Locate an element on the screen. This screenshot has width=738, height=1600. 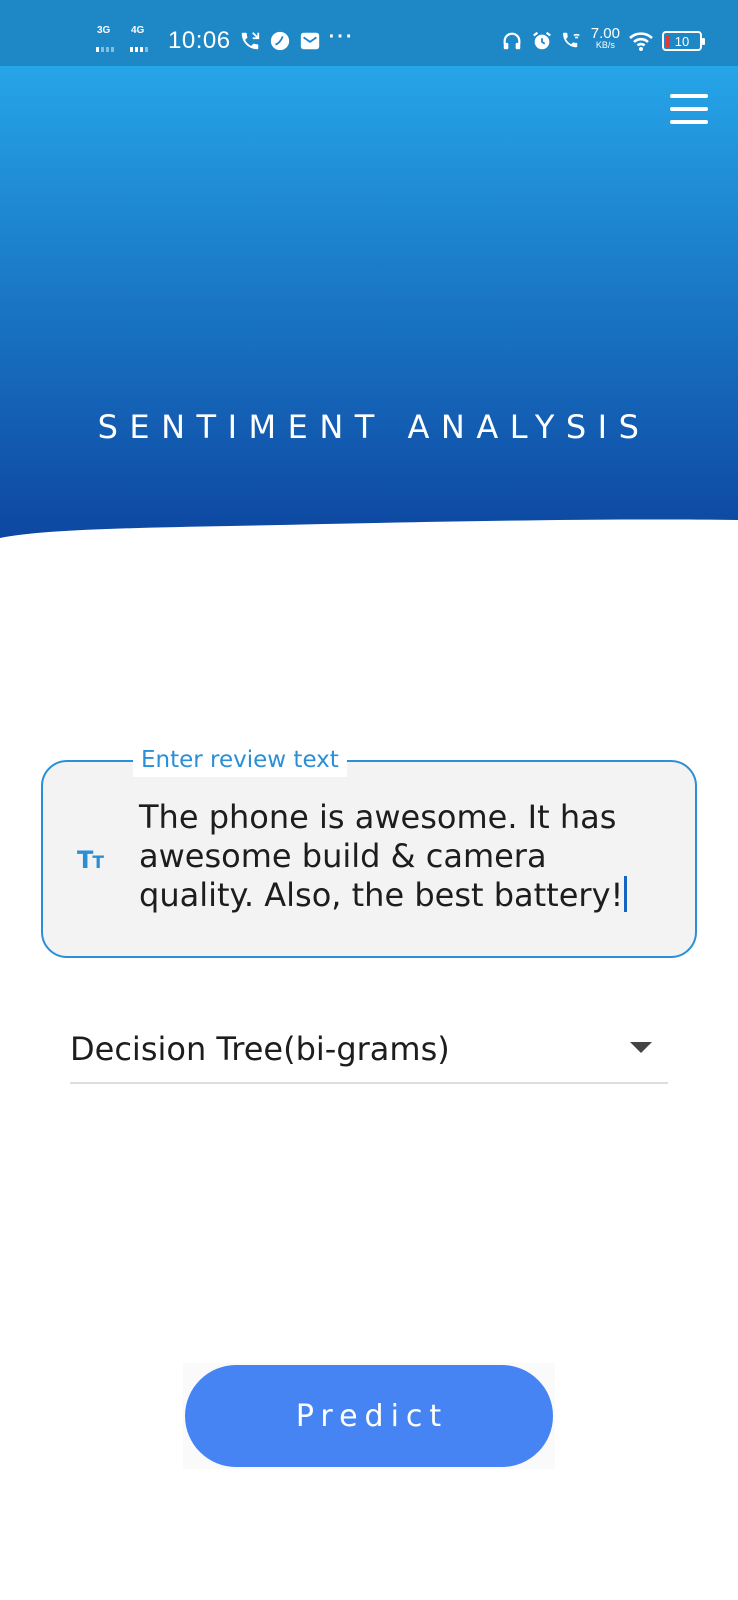
headphones-icon is located at coordinates (512, 41).